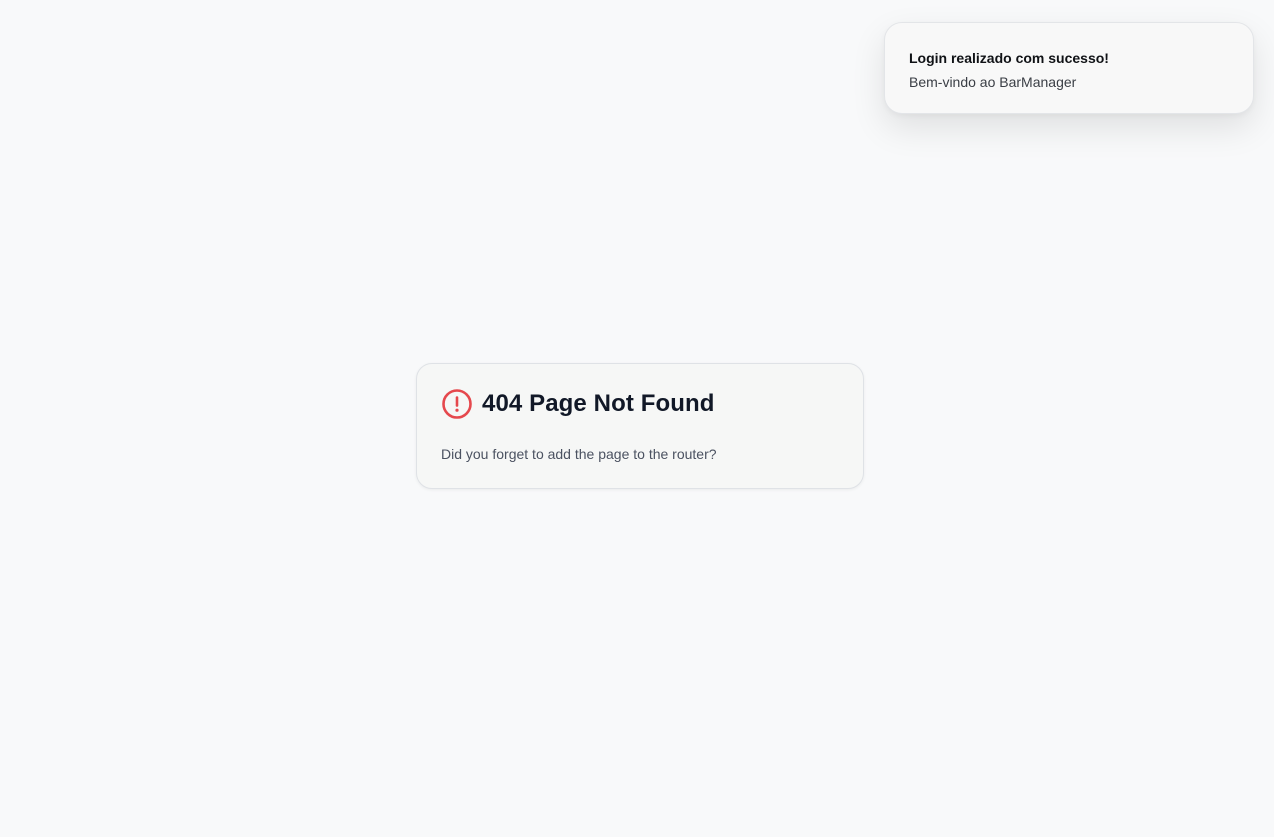 This screenshot has width=1274, height=837. What do you see at coordinates (993, 82) in the screenshot?
I see `toast-description: Bem-vindo ao BarManager` at bounding box center [993, 82].